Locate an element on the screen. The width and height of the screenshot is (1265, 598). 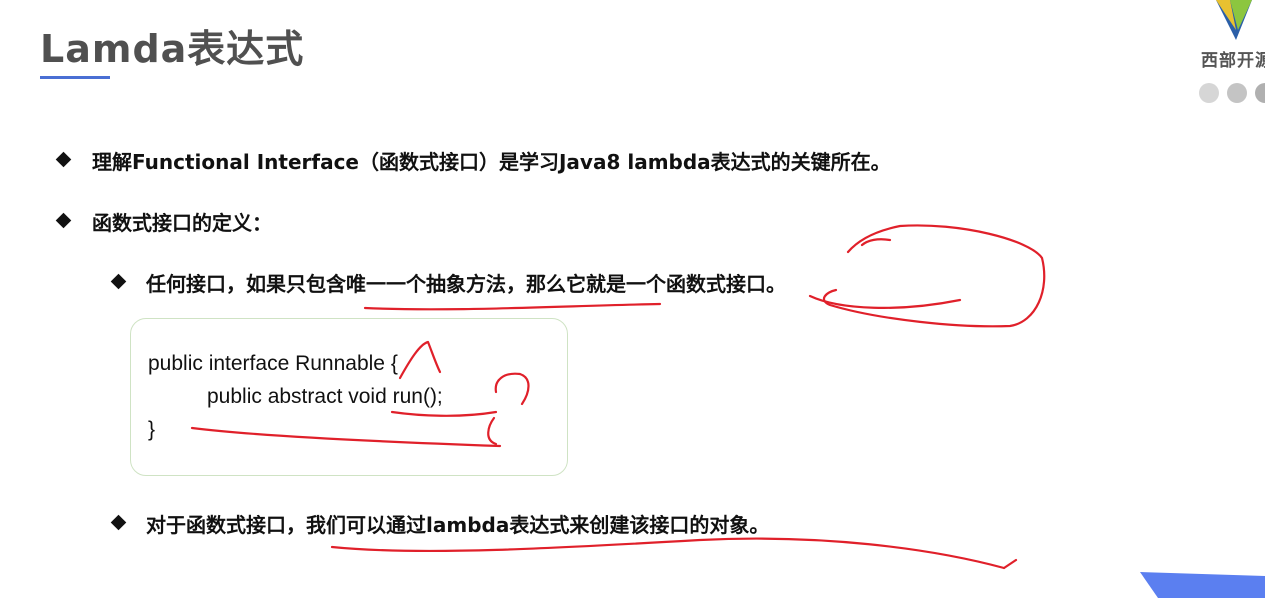
logo-text: 西部开源 is located at coordinates (1233, 61).